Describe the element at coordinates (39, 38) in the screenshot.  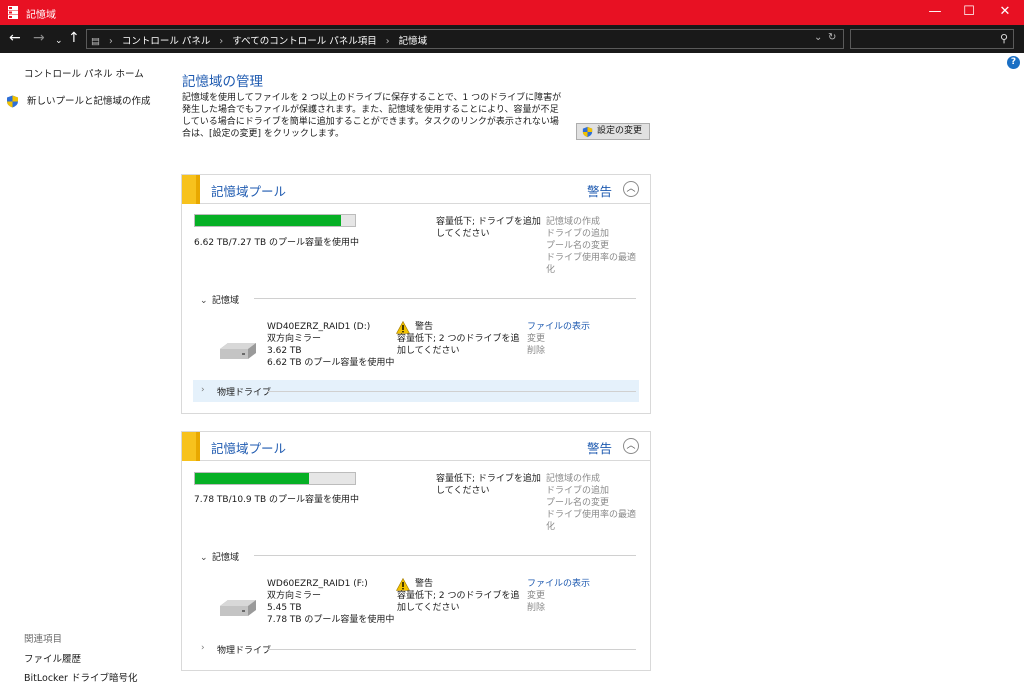
I see `forward-arrow-icon: →` at that location.